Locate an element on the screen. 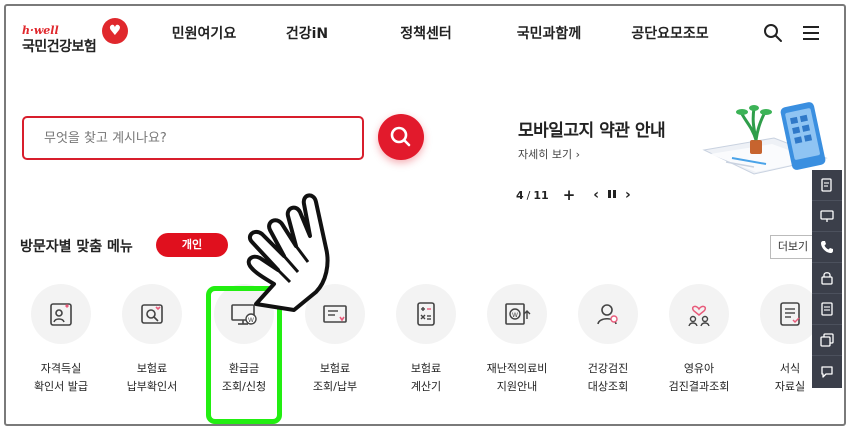 The width and height of the screenshot is (850, 430). prev-icon: ‹ is located at coordinates (596, 195).